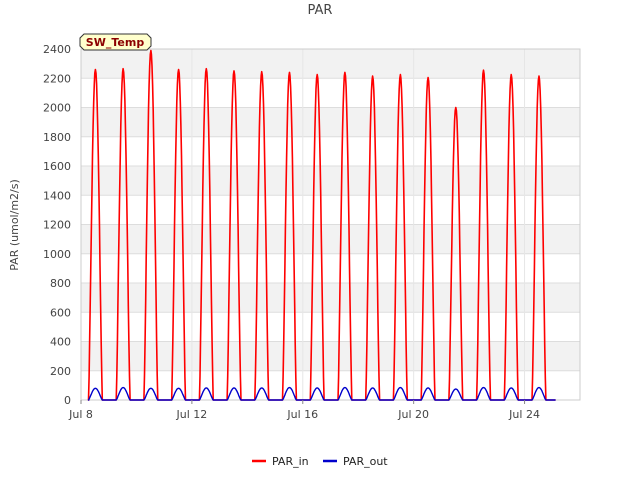  I want to click on series-line-par-out, so click(321, 393).